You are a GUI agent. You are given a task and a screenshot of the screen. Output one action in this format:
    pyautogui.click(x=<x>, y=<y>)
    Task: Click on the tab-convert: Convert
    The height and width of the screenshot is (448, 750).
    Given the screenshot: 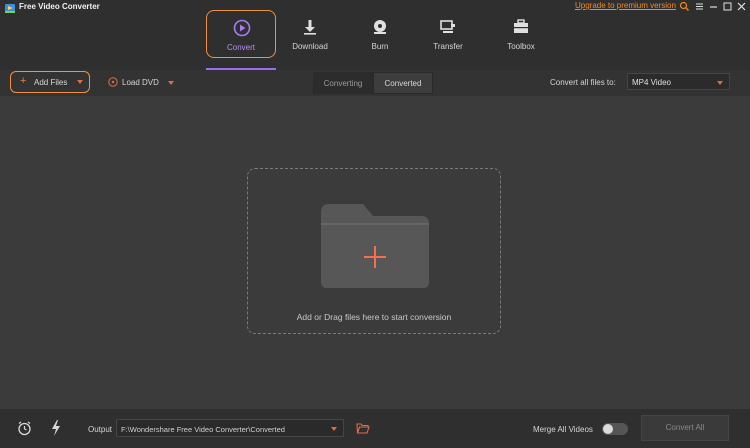 What is the action you would take?
    pyautogui.click(x=241, y=34)
    